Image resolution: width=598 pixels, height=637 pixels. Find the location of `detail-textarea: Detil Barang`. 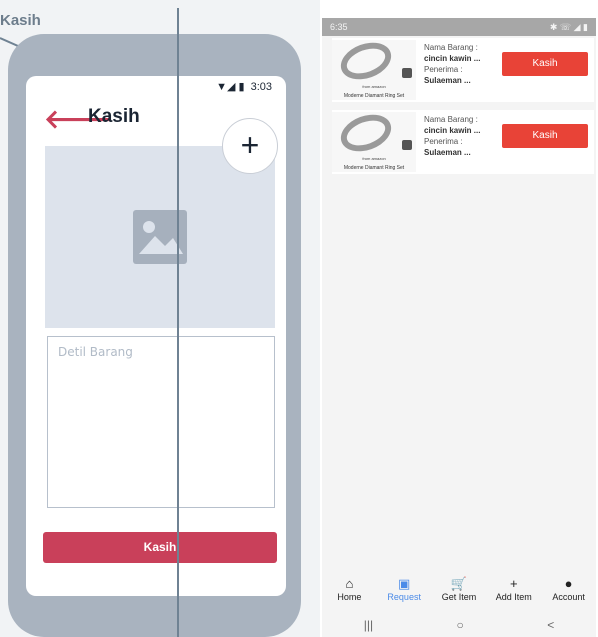

detail-textarea: Detil Barang is located at coordinates (161, 422).